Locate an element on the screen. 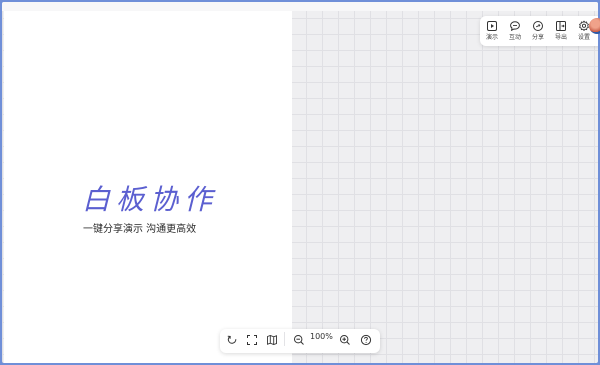 The height and width of the screenshot is (365, 600). settings-label: 设置 is located at coordinates (583, 37).